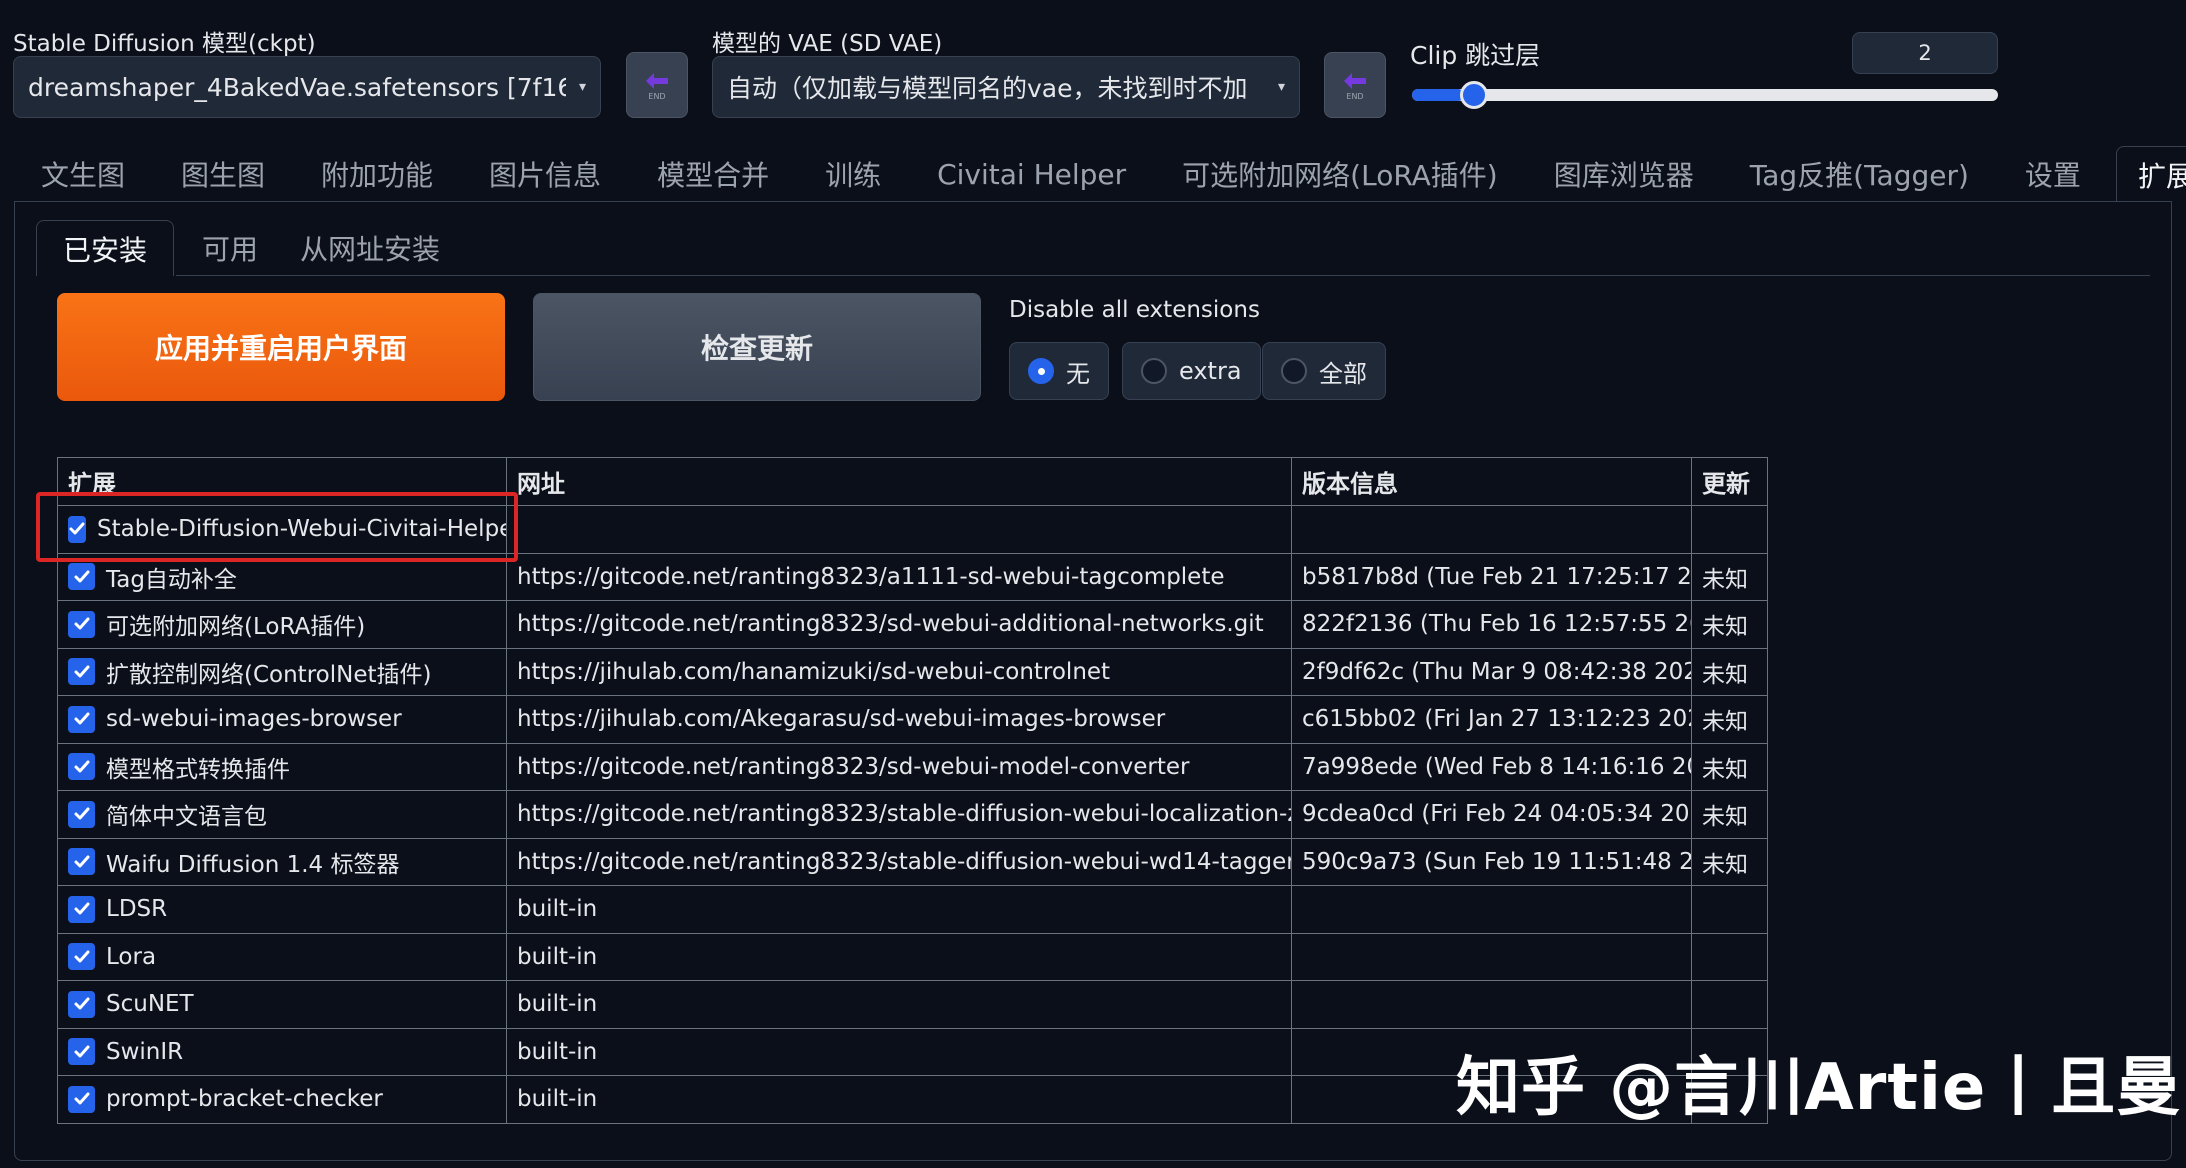 This screenshot has height=1168, width=2186. I want to click on tab-images-browser: 图库浏览器, so click(1624, 174).